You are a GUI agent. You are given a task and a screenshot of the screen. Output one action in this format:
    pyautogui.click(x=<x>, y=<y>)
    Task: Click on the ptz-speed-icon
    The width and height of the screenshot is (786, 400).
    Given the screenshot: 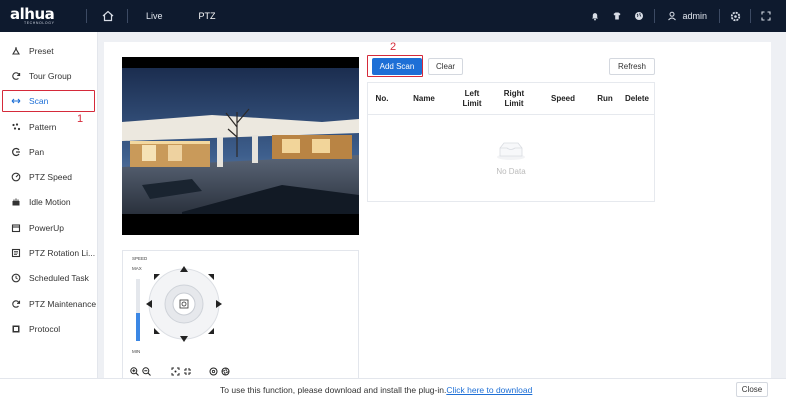 What is the action you would take?
    pyautogui.click(x=16, y=177)
    